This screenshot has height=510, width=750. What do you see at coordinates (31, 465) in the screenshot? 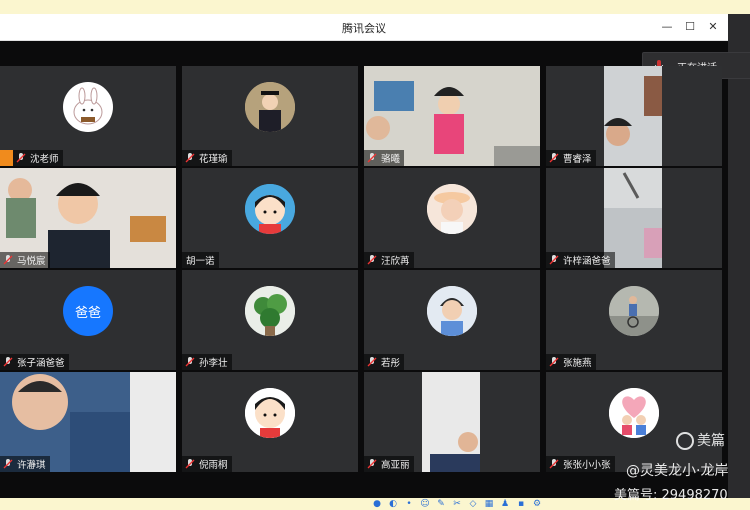
I see `participant-name: 许瀞琪` at bounding box center [31, 465].